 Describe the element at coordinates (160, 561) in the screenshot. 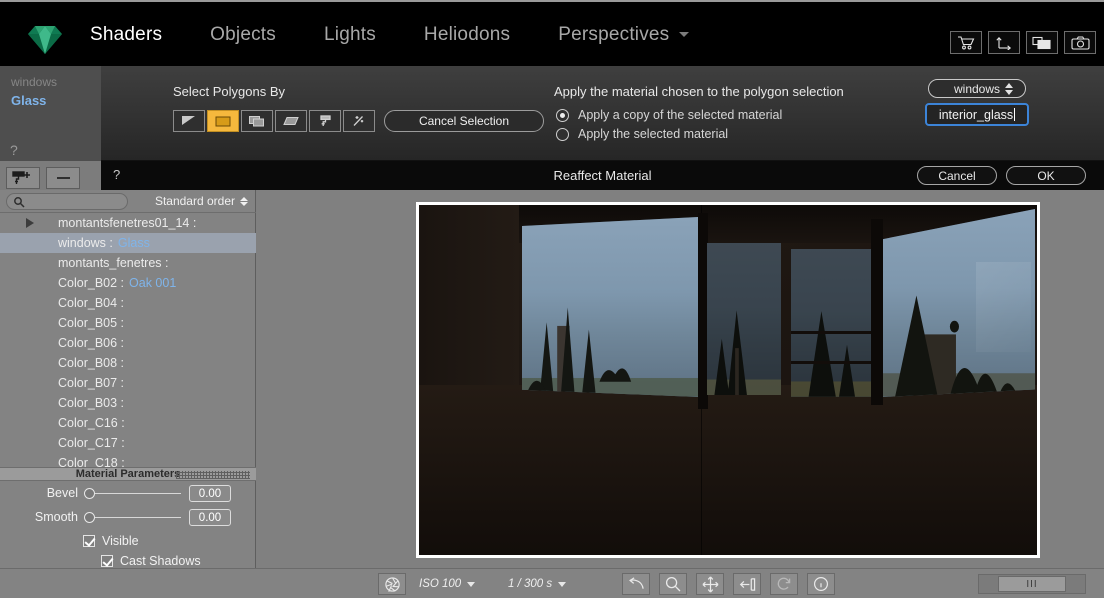

I see `cast-shadows-label: Cast Shadows` at that location.